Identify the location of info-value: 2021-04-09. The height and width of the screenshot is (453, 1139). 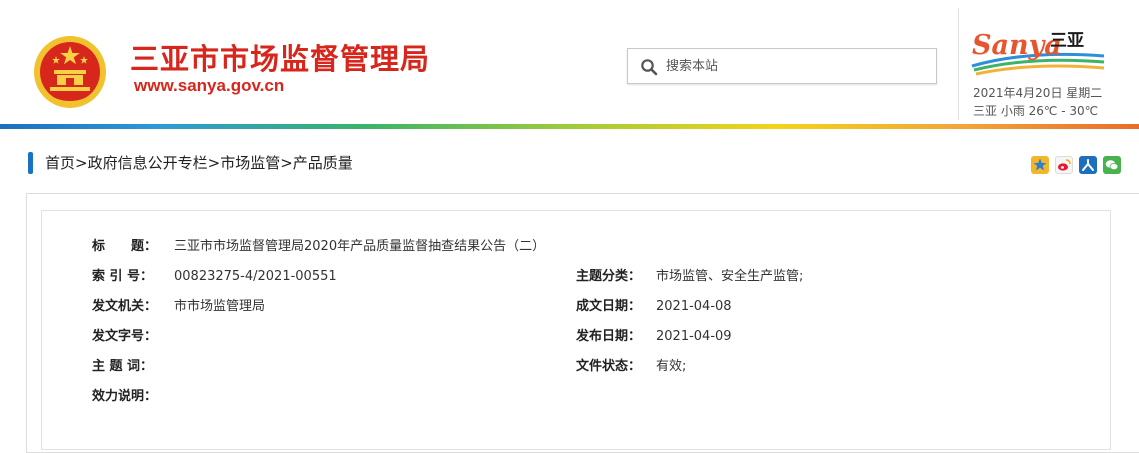
(694, 336).